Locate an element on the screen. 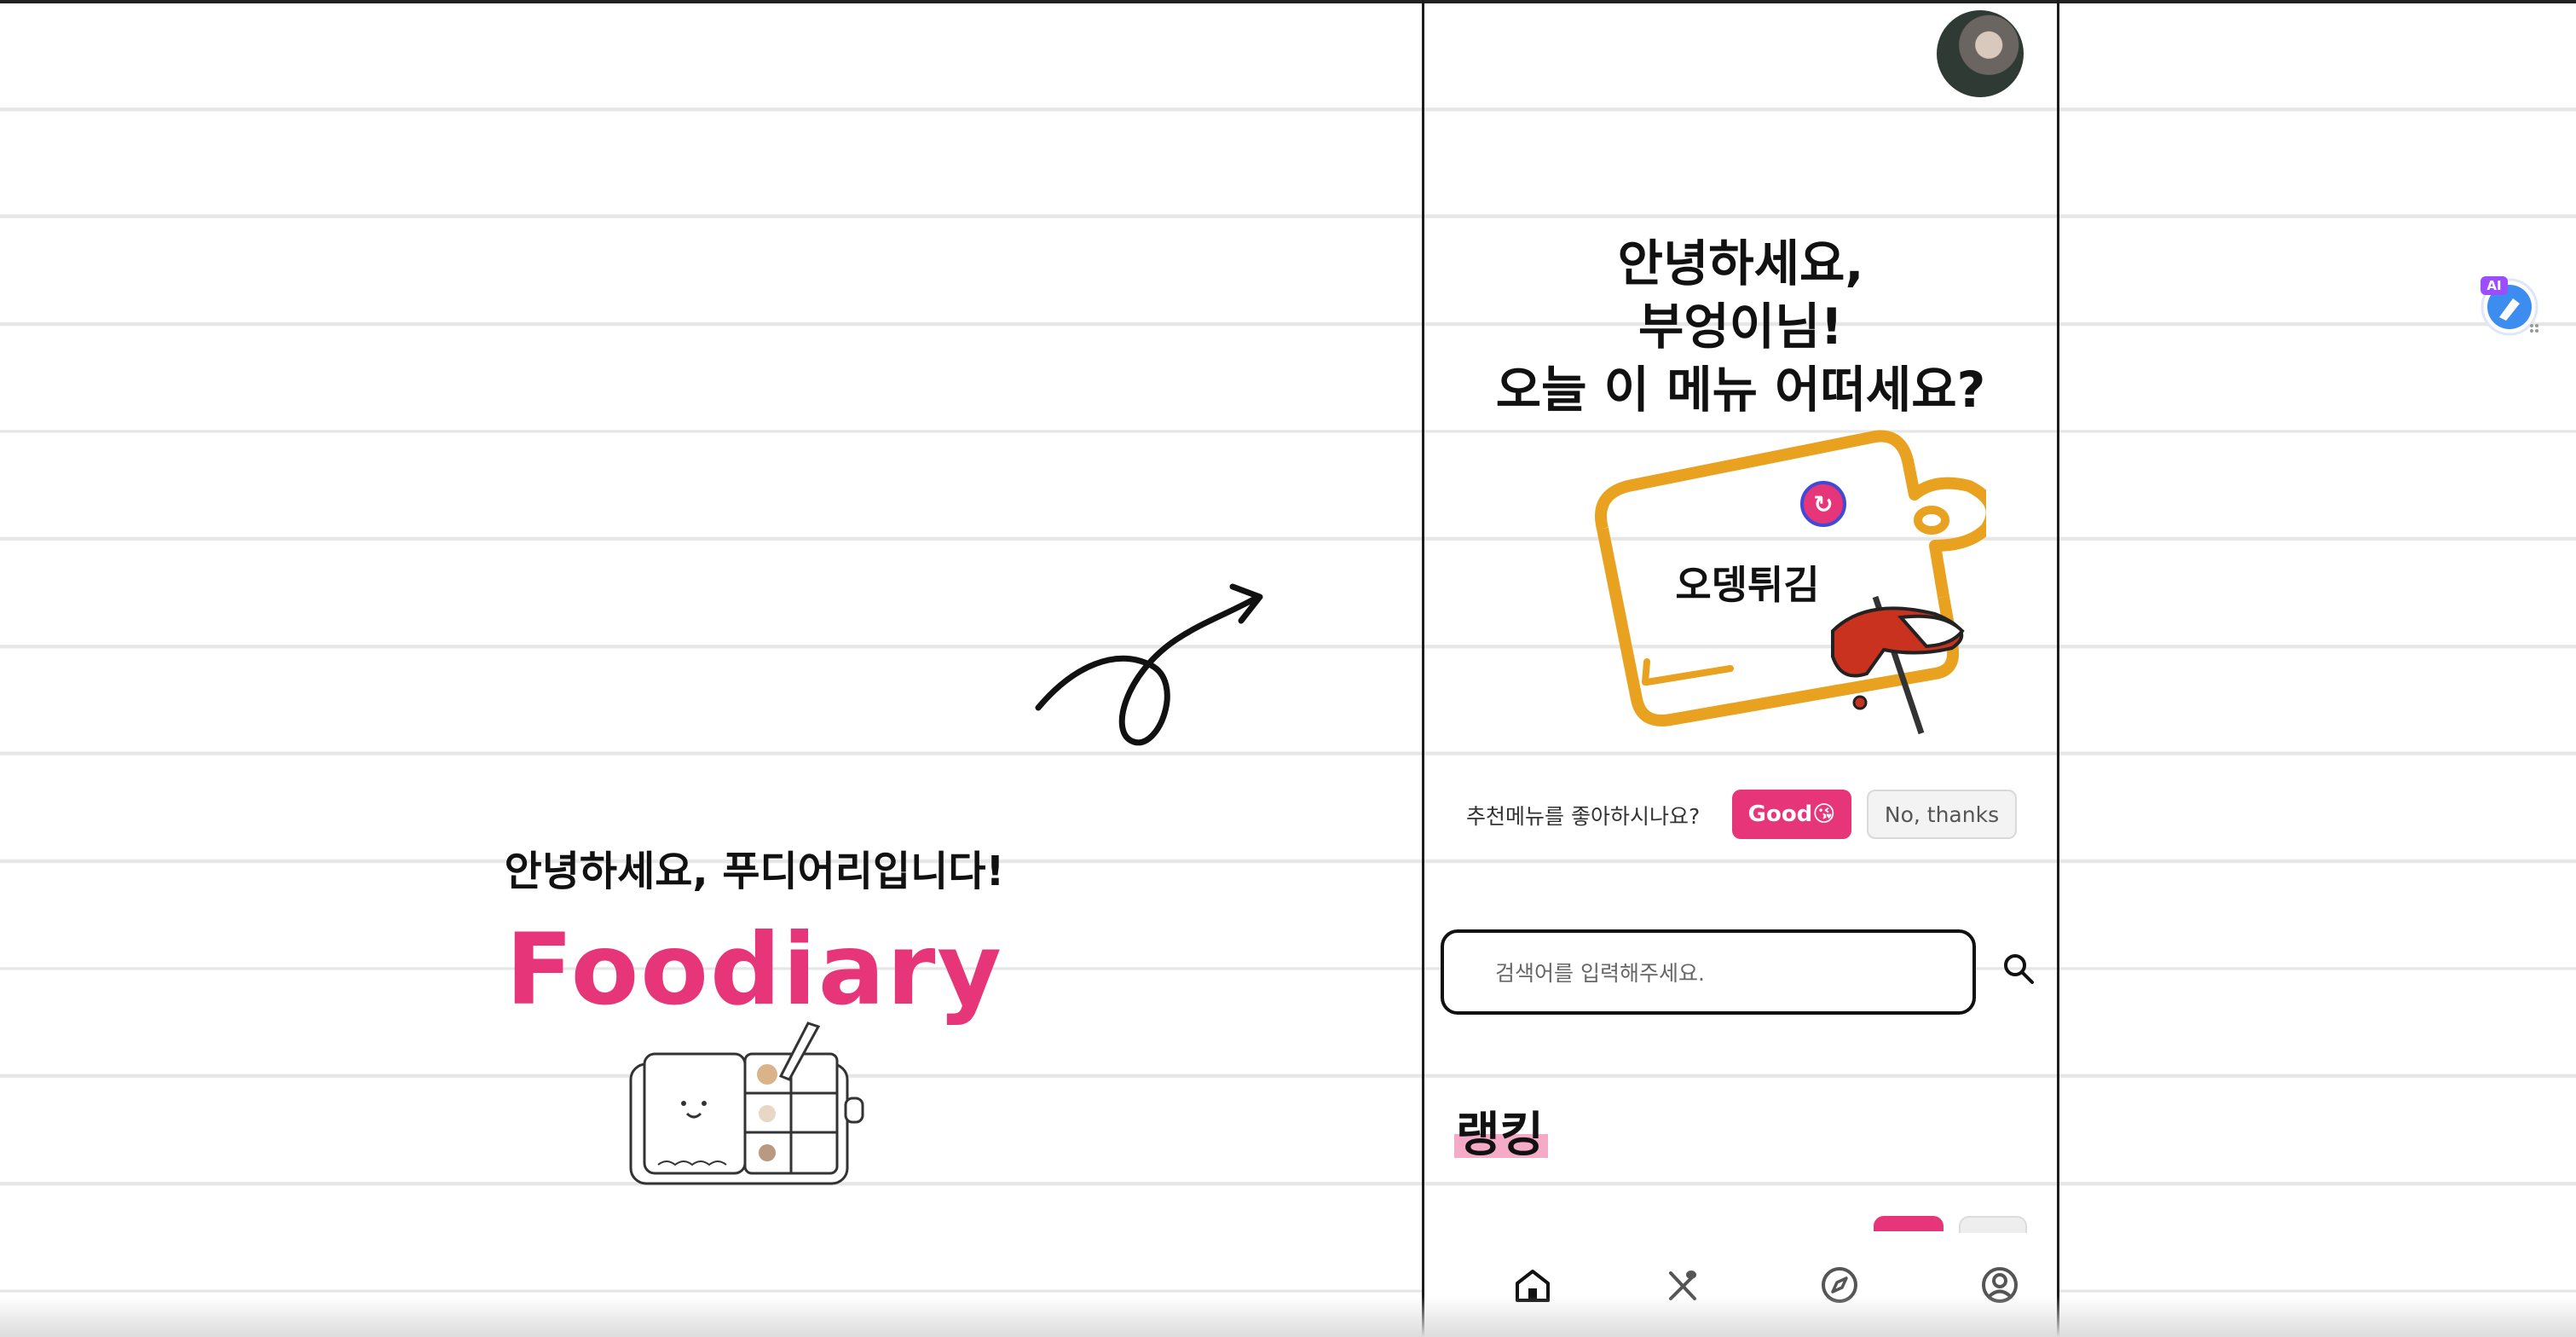 This screenshot has width=2576, height=1337. brand-logo-text: Foodiary is located at coordinates (754, 969).